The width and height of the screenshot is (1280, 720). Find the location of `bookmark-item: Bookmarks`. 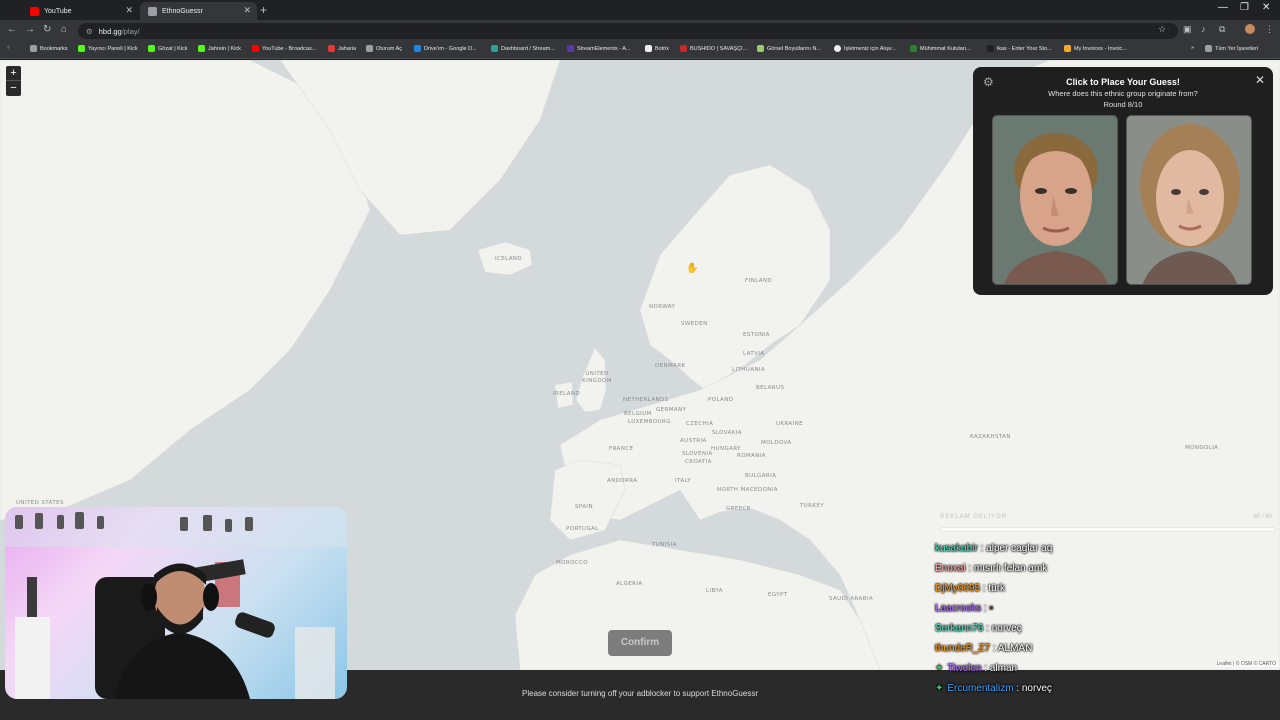

bookmark-item: Bookmarks is located at coordinates (49, 48).